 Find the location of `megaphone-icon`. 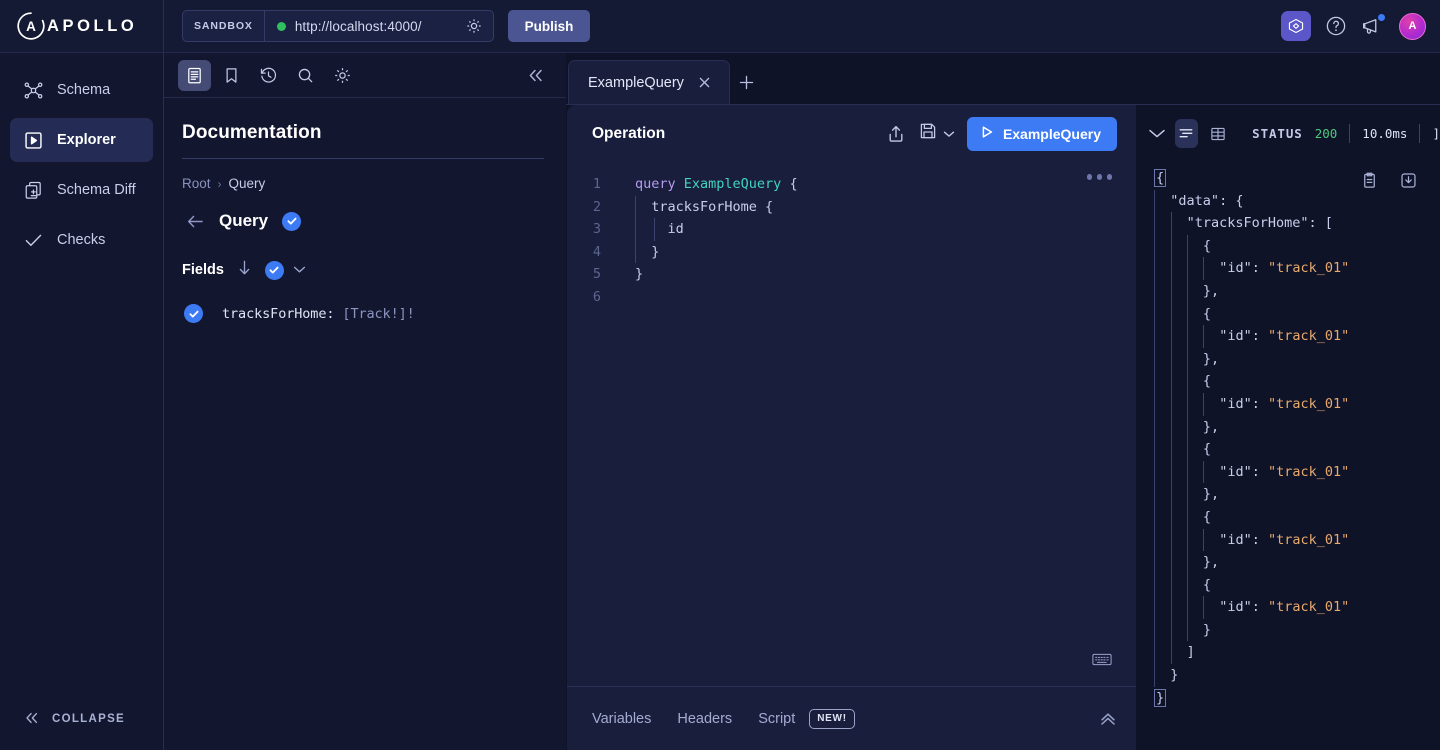

megaphone-icon is located at coordinates (1373, 25).